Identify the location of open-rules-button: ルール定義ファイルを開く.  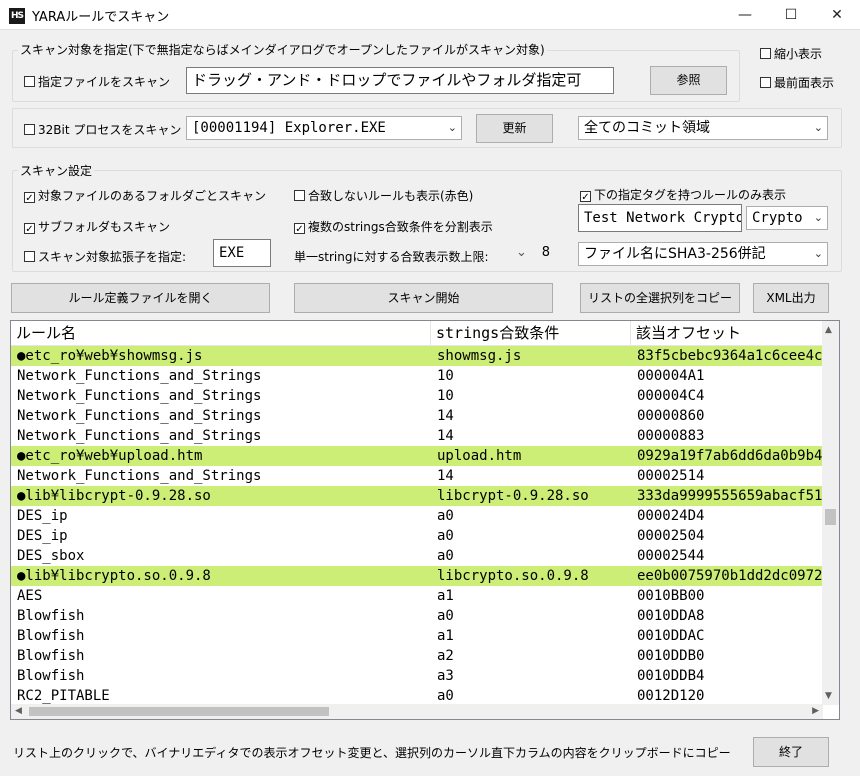
(140, 298).